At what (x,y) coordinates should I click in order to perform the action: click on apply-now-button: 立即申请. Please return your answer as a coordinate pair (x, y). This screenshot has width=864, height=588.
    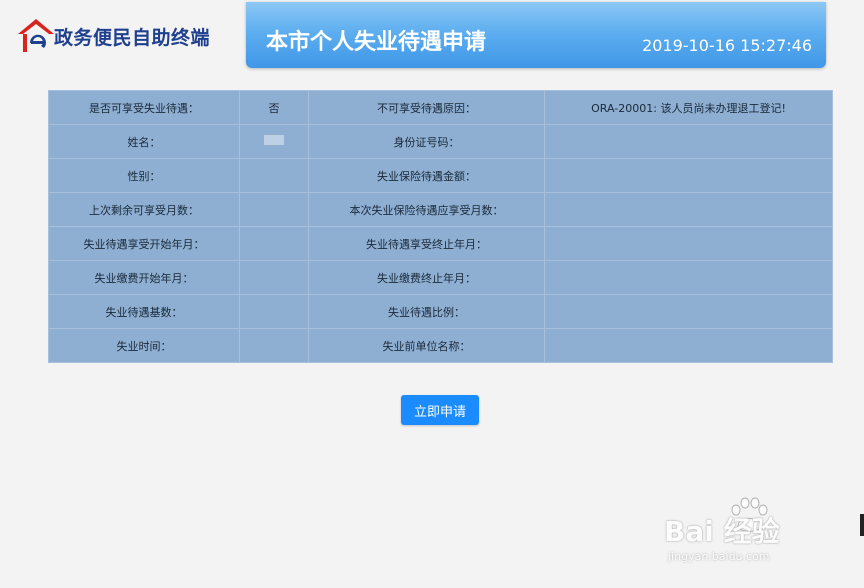
    Looking at the image, I should click on (440, 410).